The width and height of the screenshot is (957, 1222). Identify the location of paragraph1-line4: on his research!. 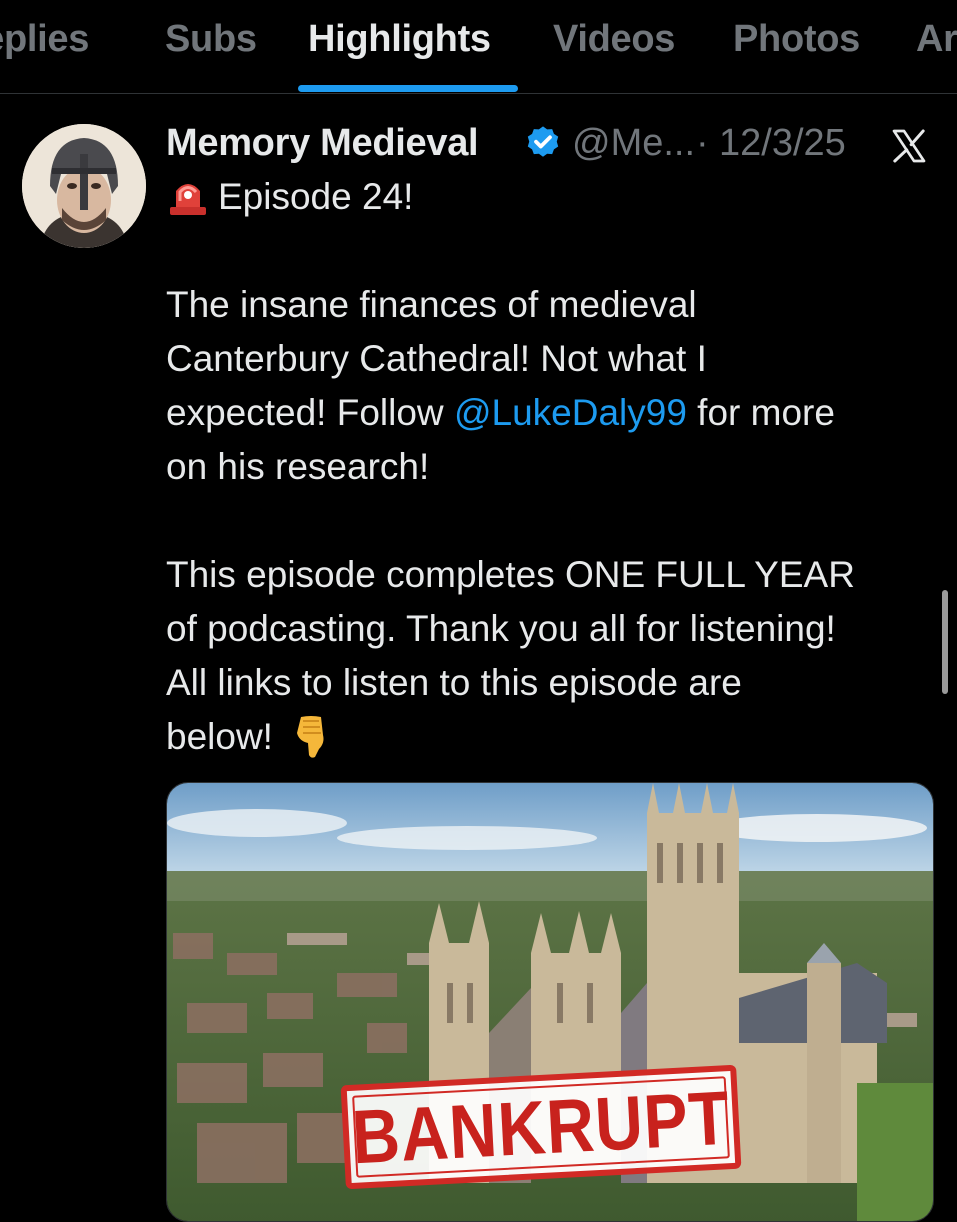
(298, 466).